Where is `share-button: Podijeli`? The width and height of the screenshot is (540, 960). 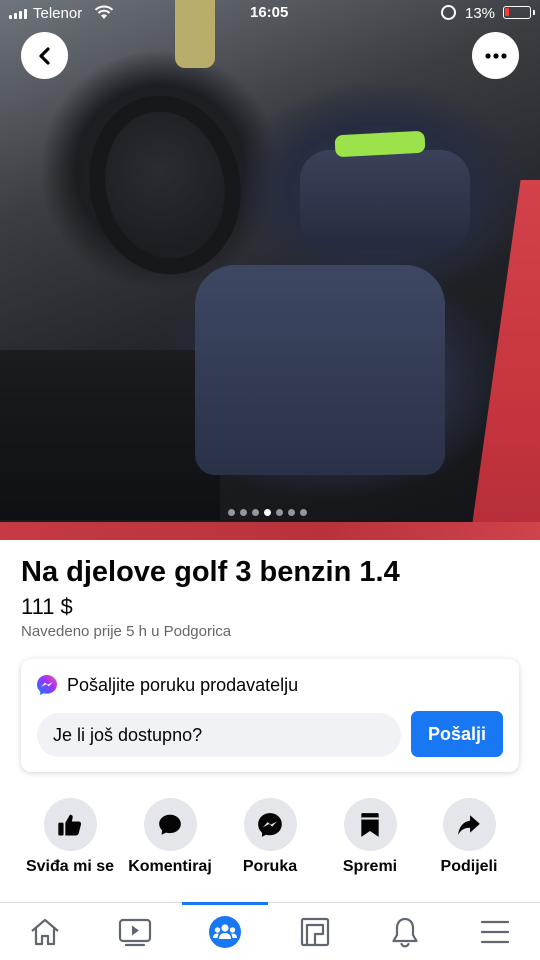
share-button: Podijeli is located at coordinates (469, 837).